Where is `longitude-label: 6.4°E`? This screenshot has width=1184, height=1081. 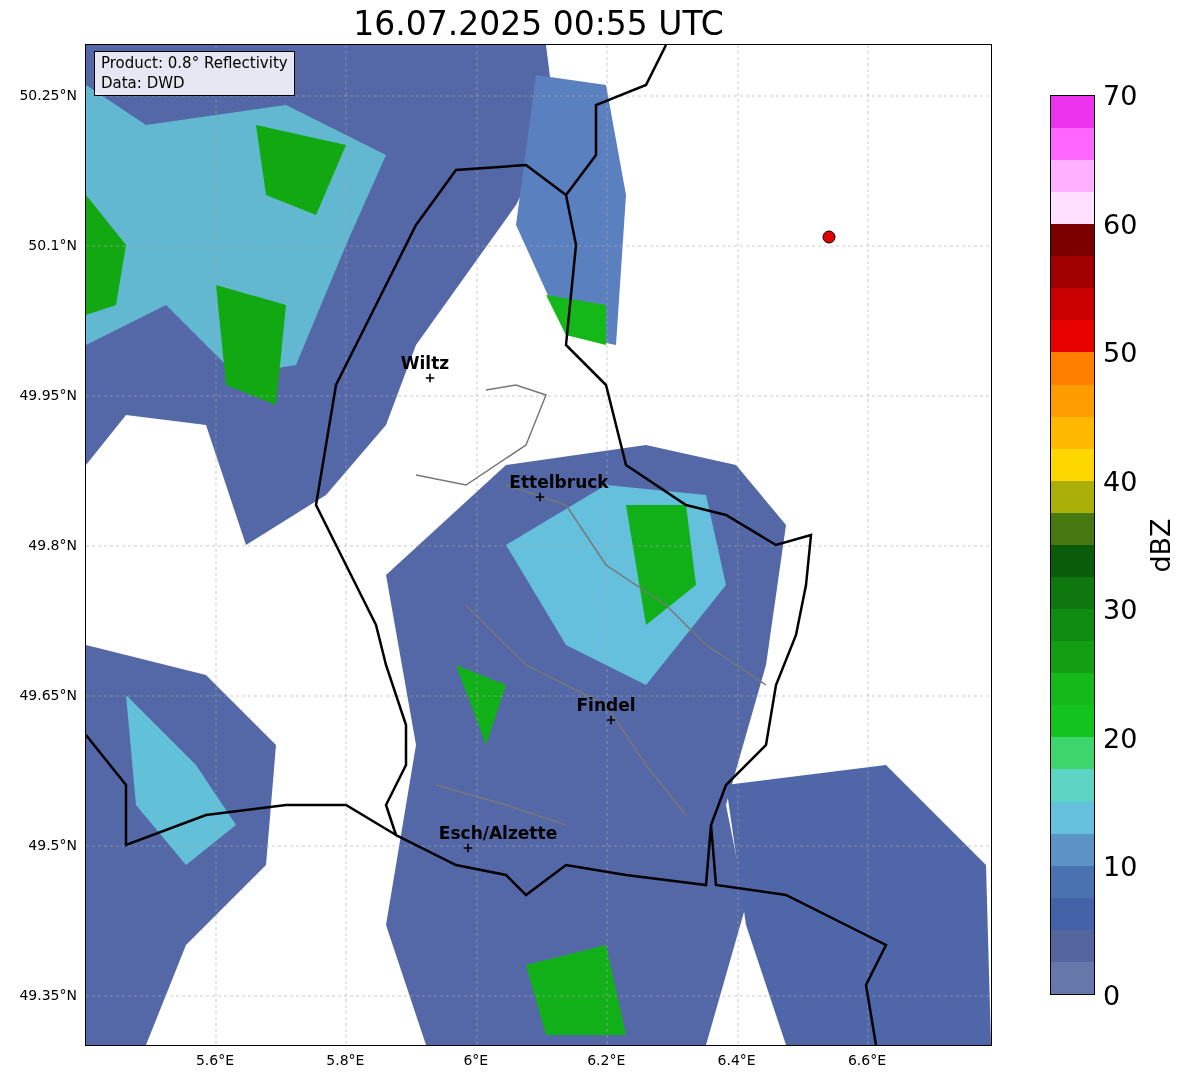 longitude-label: 6.4°E is located at coordinates (736, 1060).